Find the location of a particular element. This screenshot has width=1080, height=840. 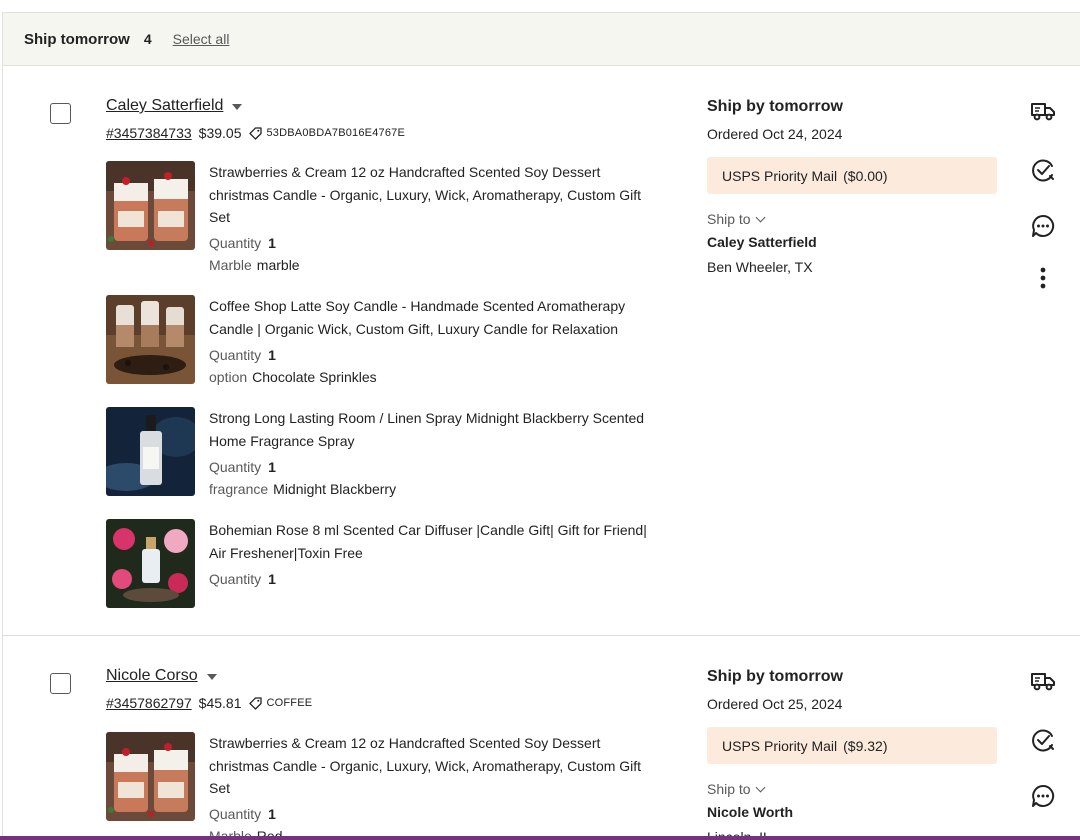

order-meta: #3457862797 $45.81 COFFEE is located at coordinates (209, 703).